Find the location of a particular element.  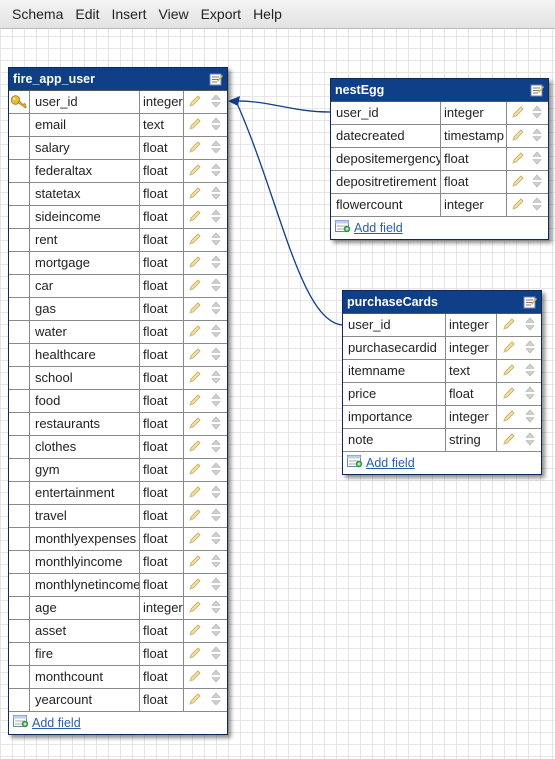

field-name: gas is located at coordinates (85, 309).